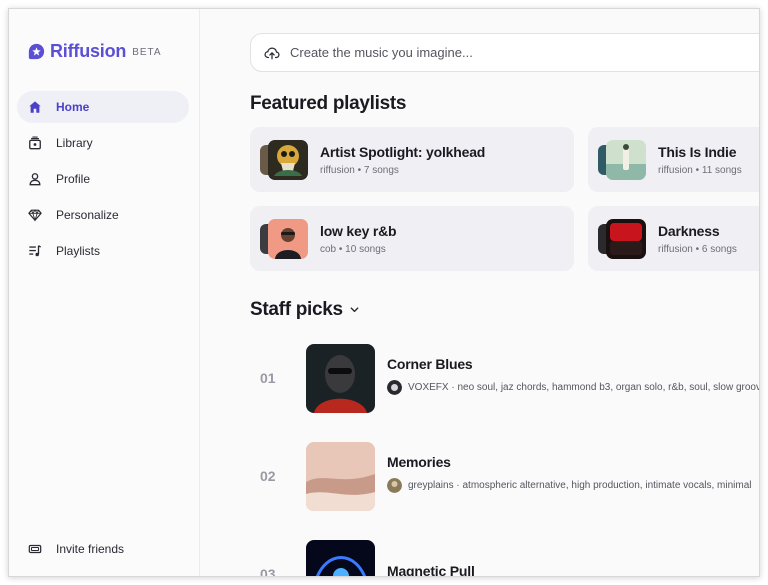  I want to click on home-icon, so click(35, 107).